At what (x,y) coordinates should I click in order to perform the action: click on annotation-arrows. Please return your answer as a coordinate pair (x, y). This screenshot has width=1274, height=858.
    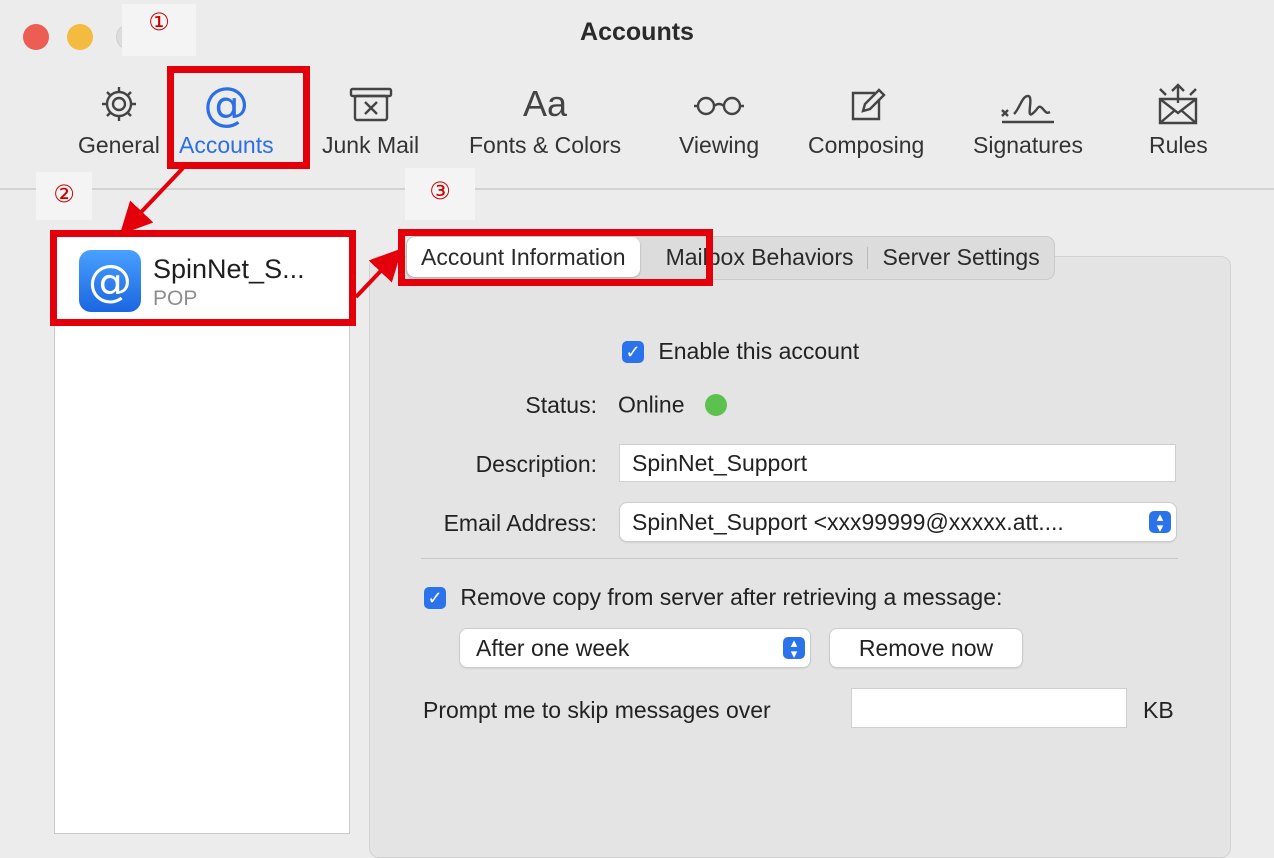
    Looking at the image, I should click on (261, 232).